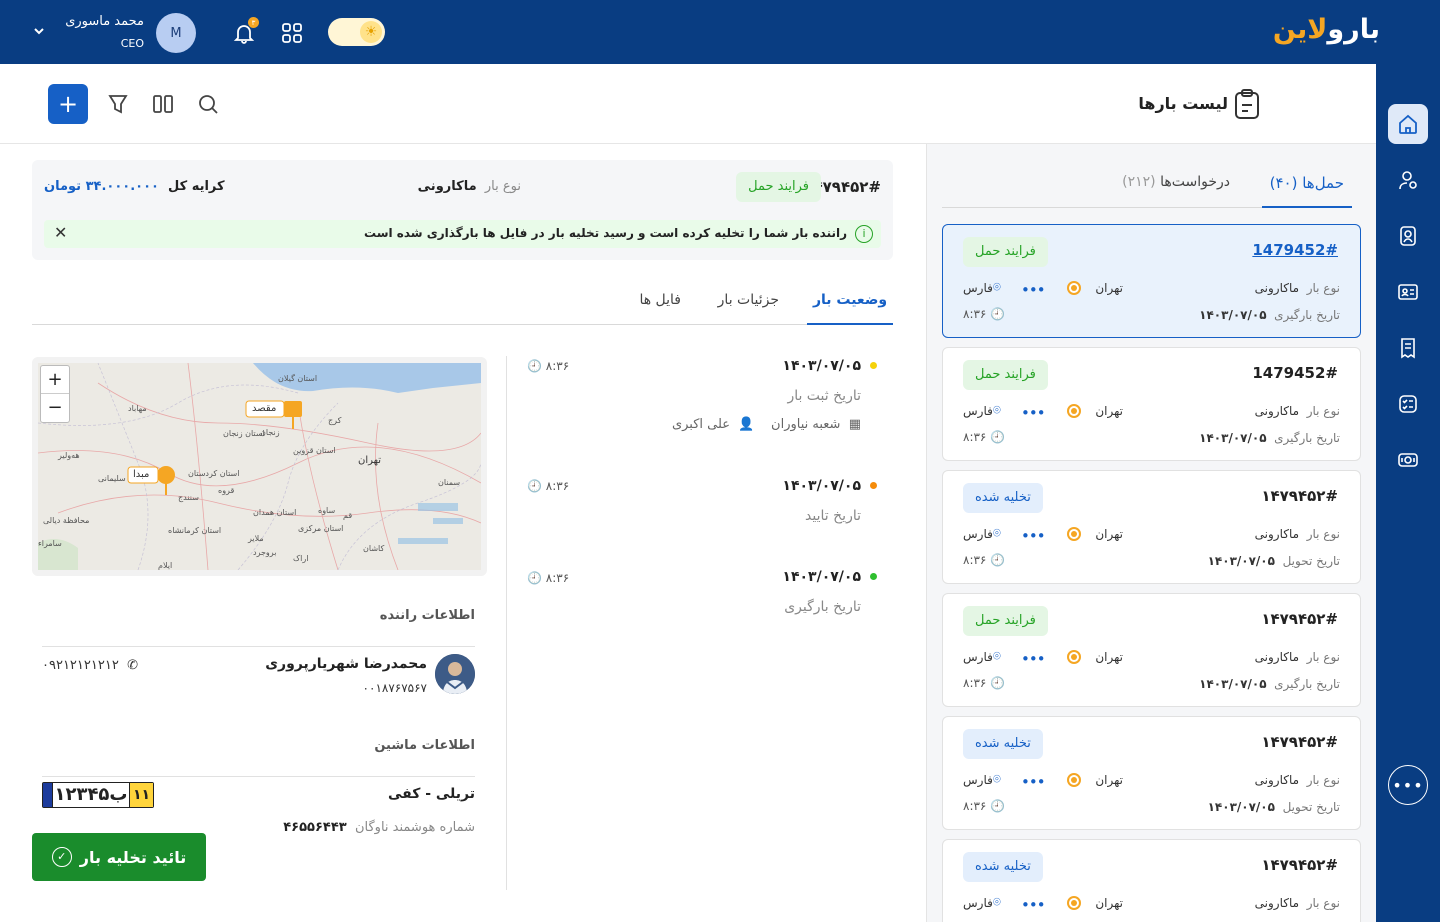  What do you see at coordinates (176, 33) in the screenshot?
I see `avatar: M` at bounding box center [176, 33].